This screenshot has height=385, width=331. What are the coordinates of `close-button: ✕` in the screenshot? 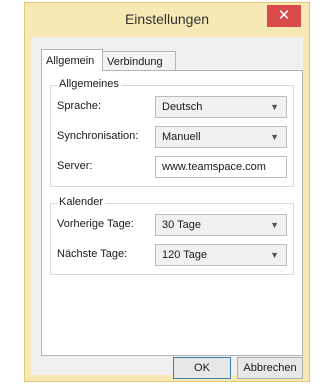 It's located at (284, 16).